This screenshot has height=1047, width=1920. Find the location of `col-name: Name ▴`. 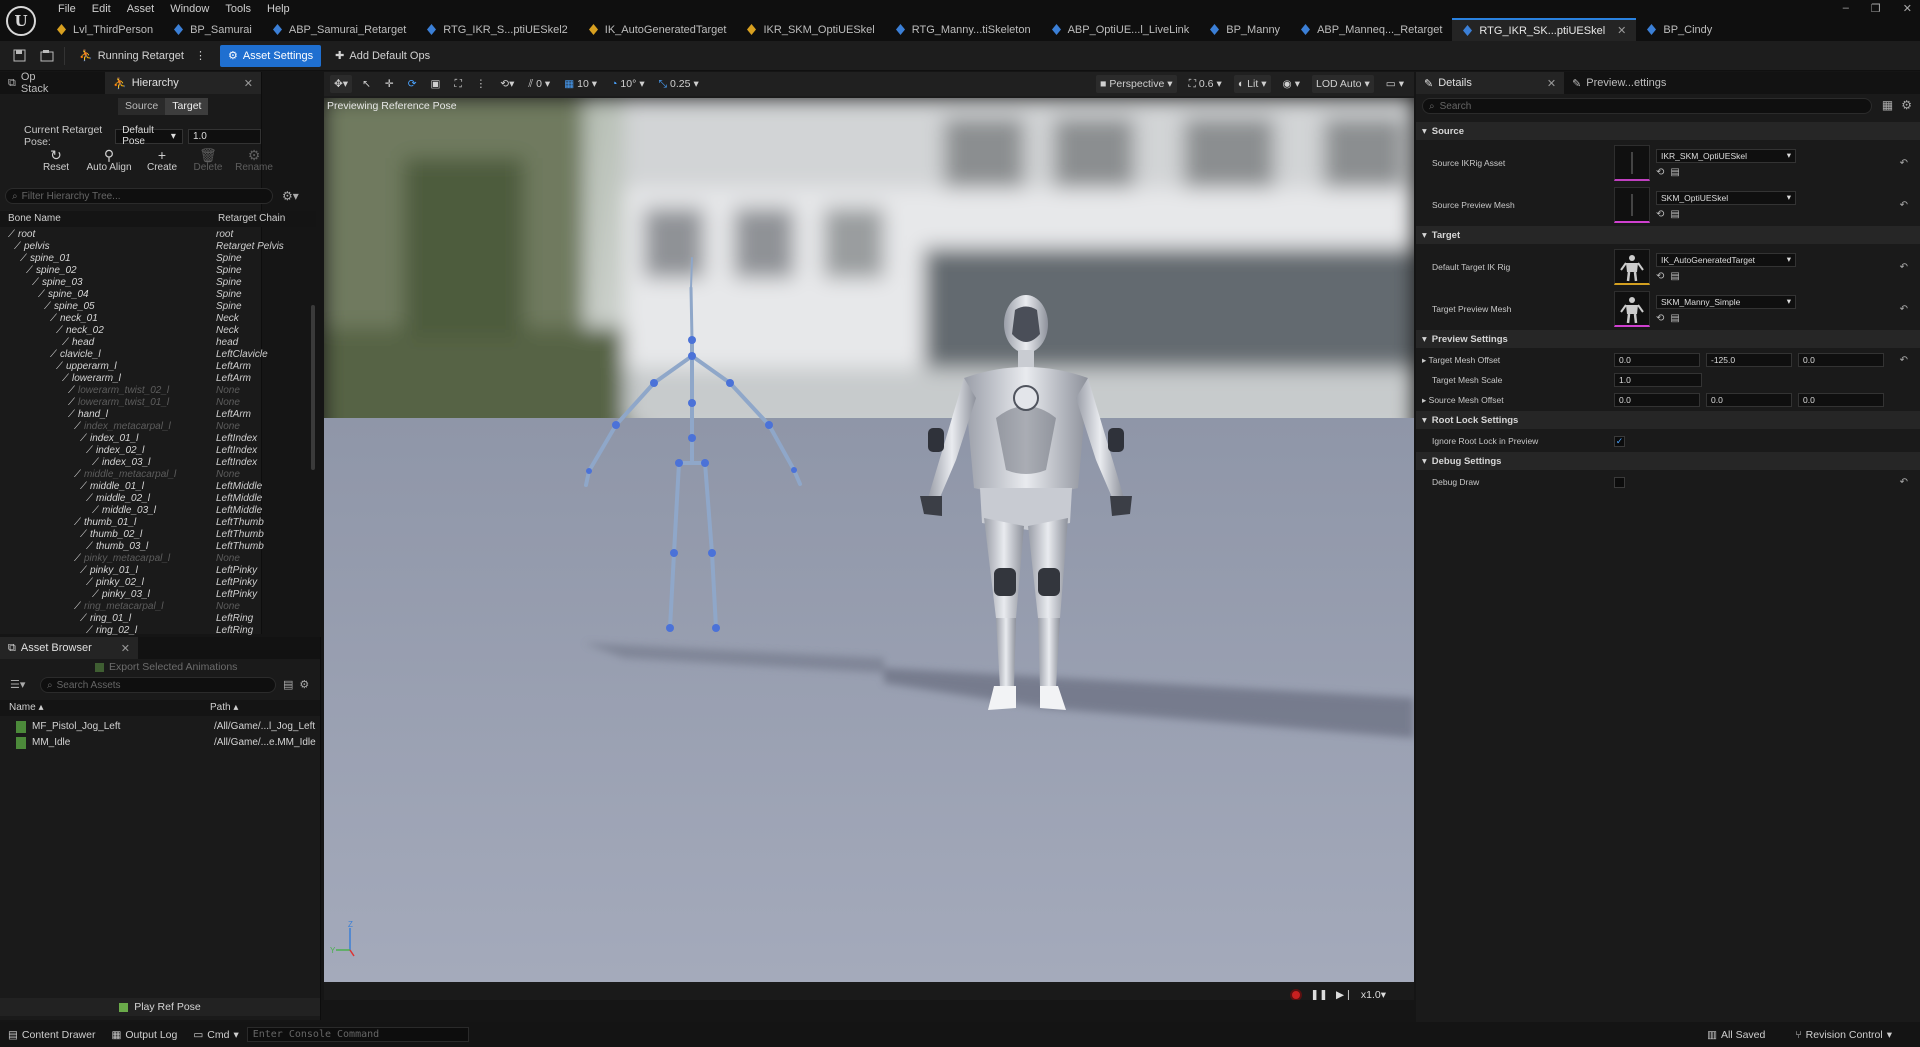

col-name: Name ▴ is located at coordinates (105, 708).